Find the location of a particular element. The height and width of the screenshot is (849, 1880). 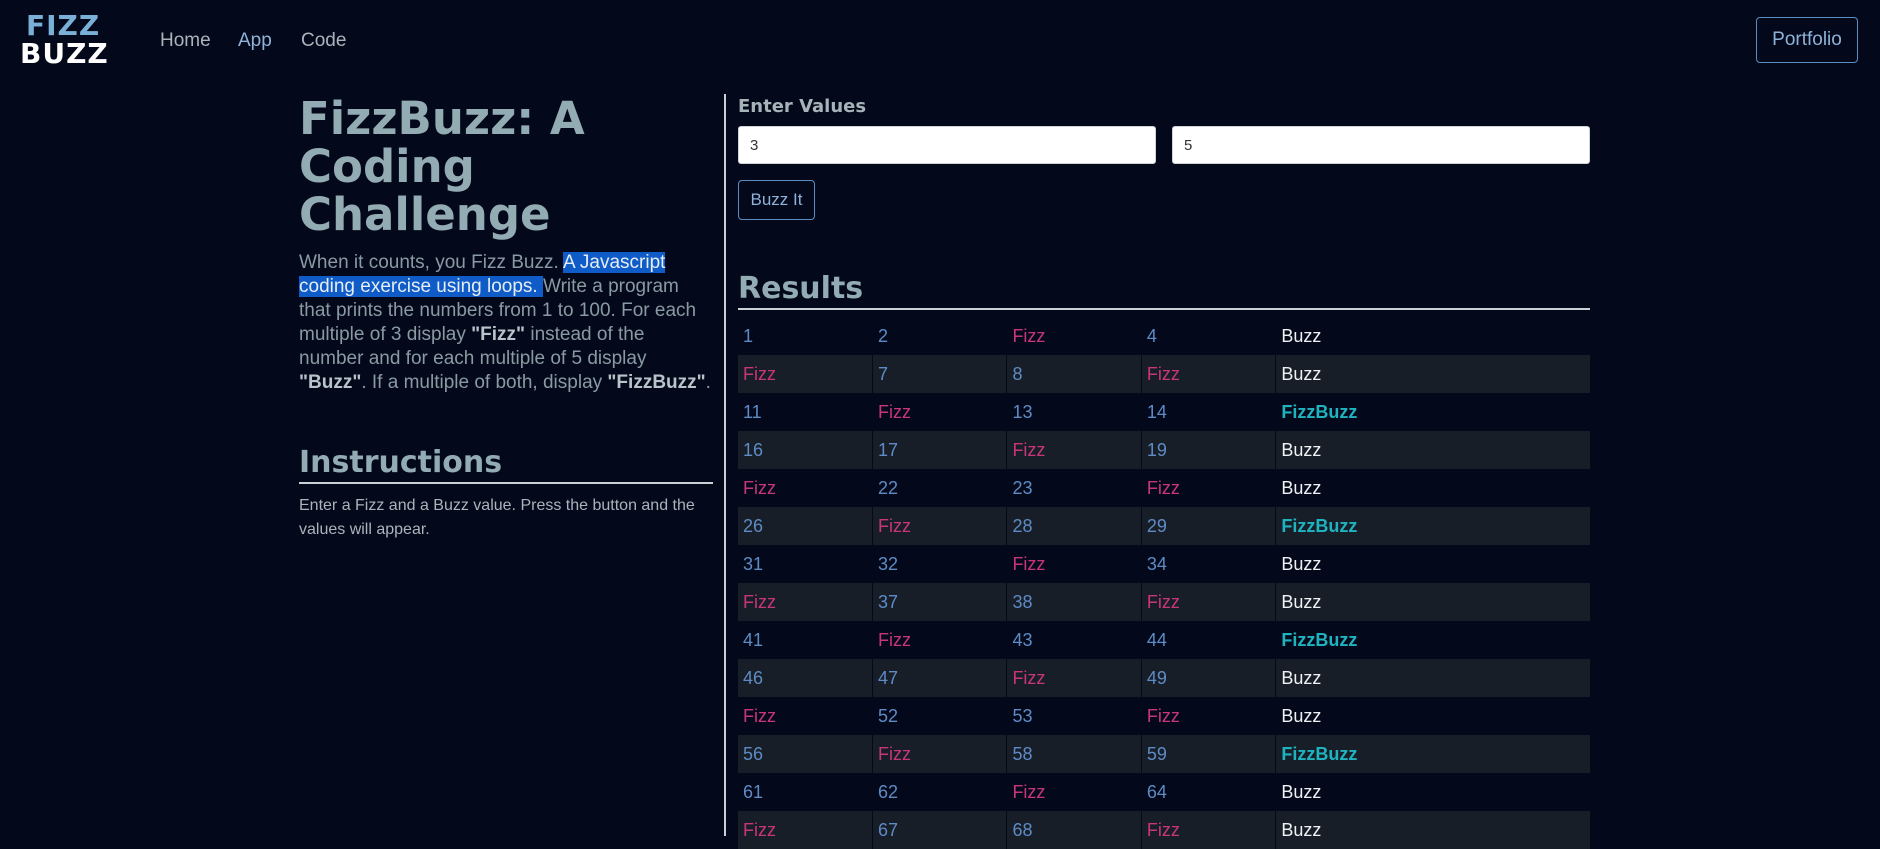

enter-values-label: Enter Values is located at coordinates (802, 106).